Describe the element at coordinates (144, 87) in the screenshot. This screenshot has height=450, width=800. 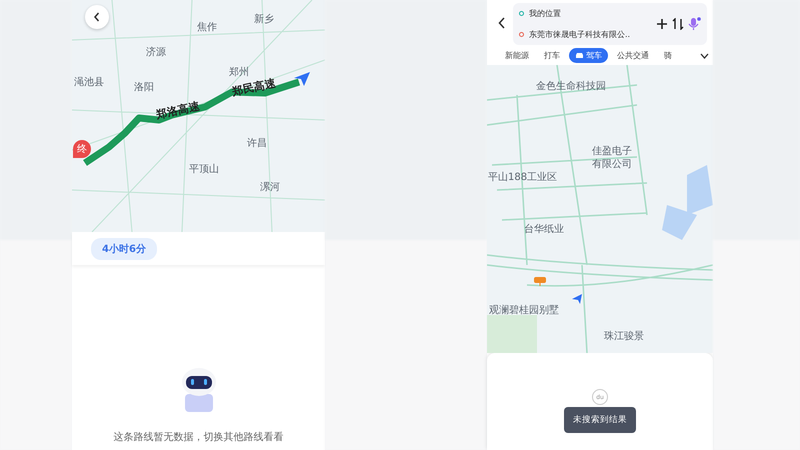
I see `map-label: 洛阳` at that location.